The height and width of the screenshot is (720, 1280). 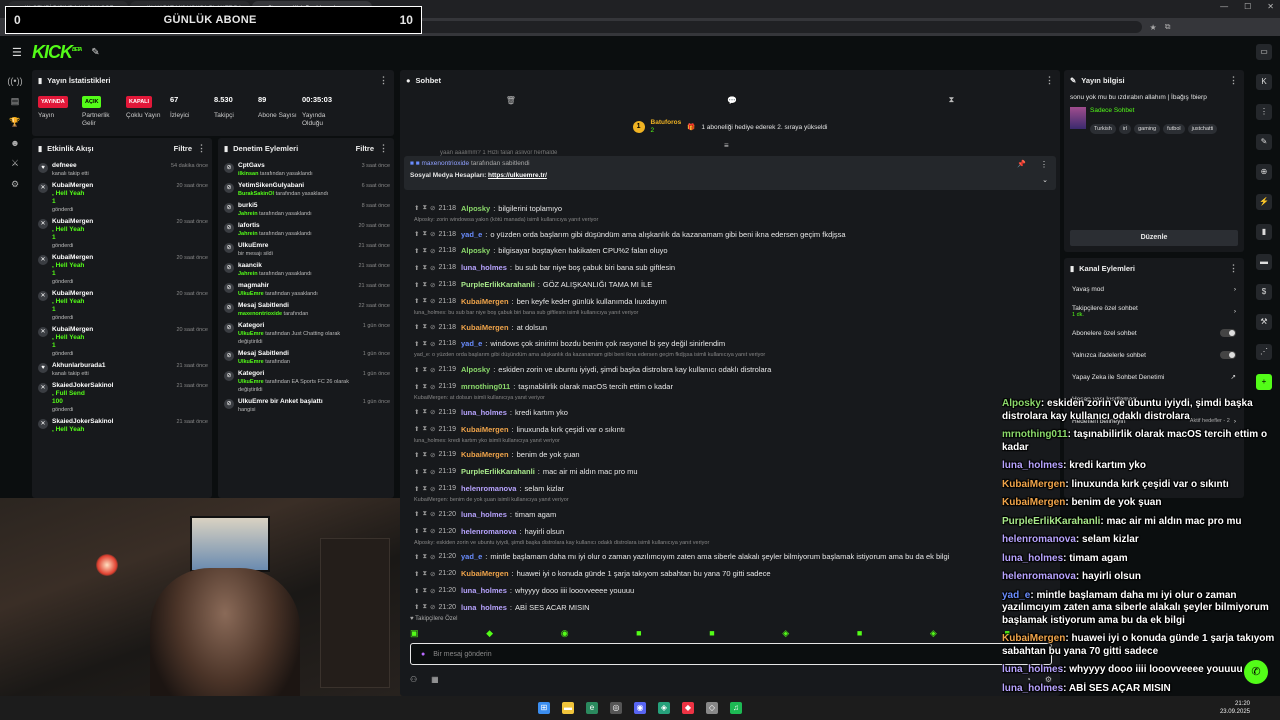 What do you see at coordinates (731, 654) in the screenshot?
I see `chat-input: ● Bir mesaj gönderin` at bounding box center [731, 654].